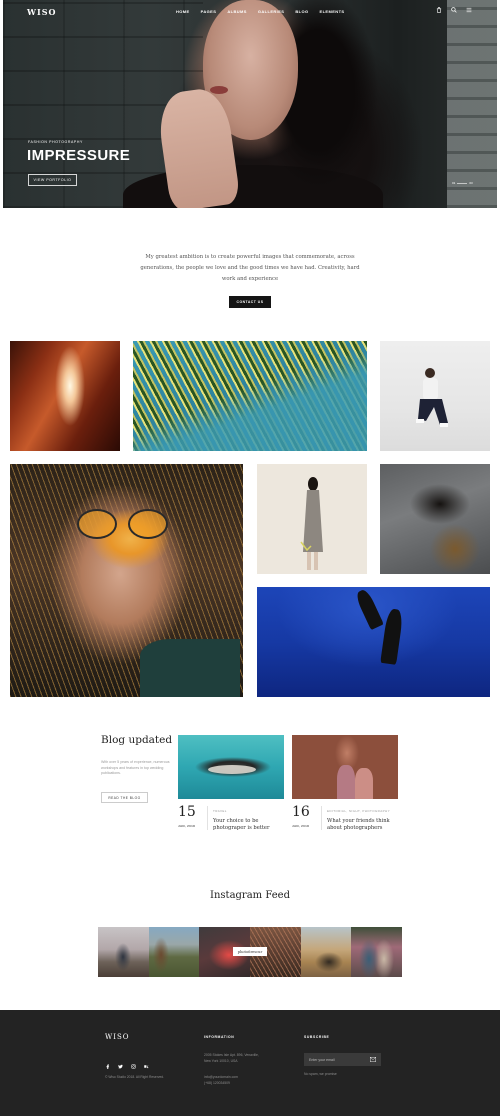 Image resolution: width=500 pixels, height=1116 pixels. I want to click on search-icon, so click(454, 10).